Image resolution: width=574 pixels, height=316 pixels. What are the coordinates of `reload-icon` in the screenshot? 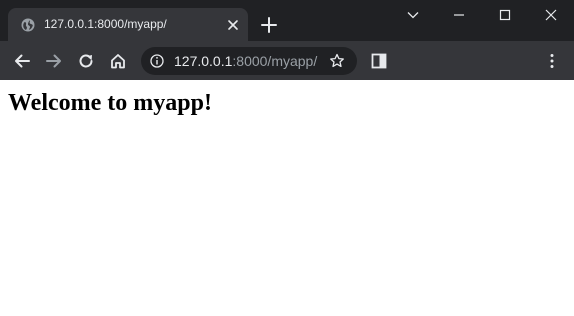 It's located at (86, 61).